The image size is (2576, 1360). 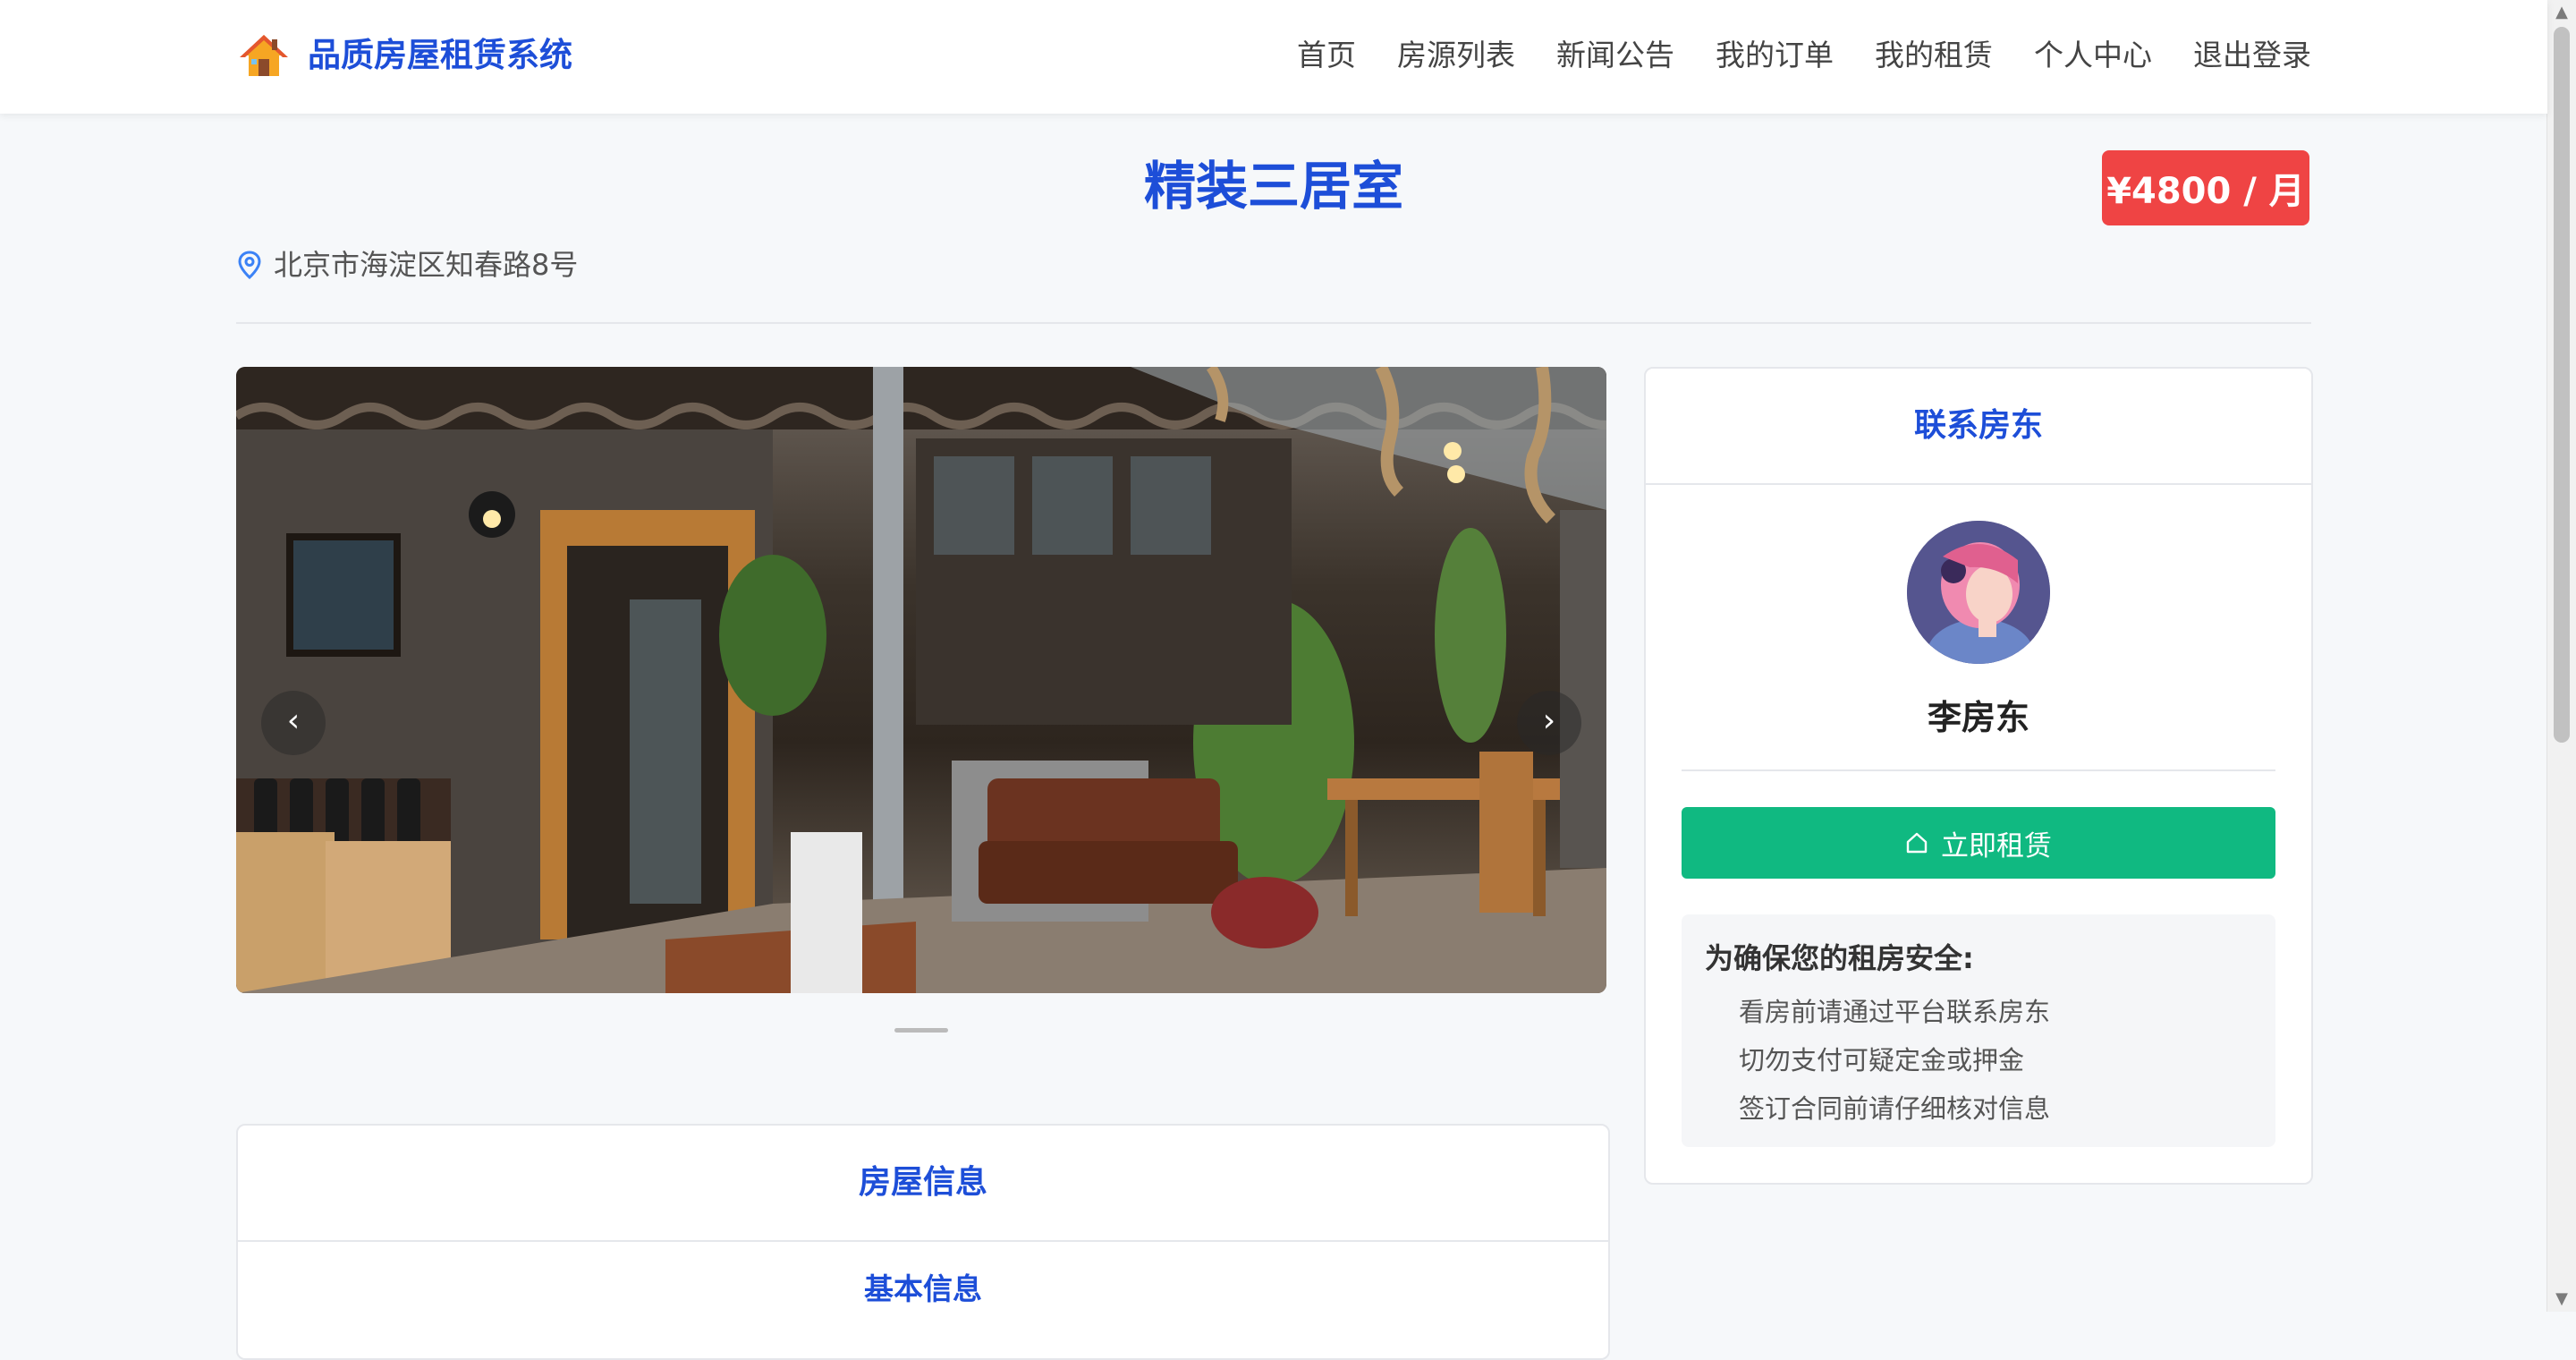 What do you see at coordinates (264, 55) in the screenshot?
I see `house-logo-icon` at bounding box center [264, 55].